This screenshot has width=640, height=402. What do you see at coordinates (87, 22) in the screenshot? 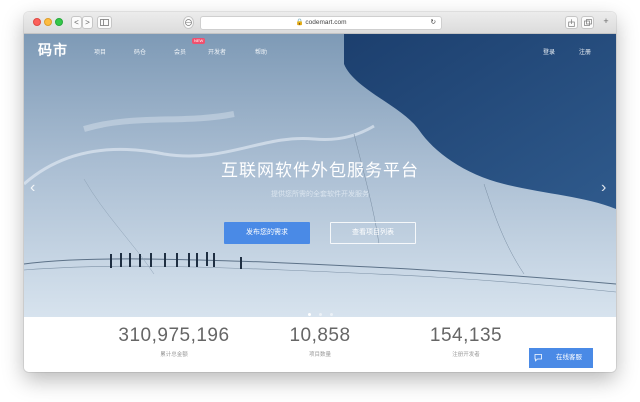
I see `forward-button: >` at bounding box center [87, 22].